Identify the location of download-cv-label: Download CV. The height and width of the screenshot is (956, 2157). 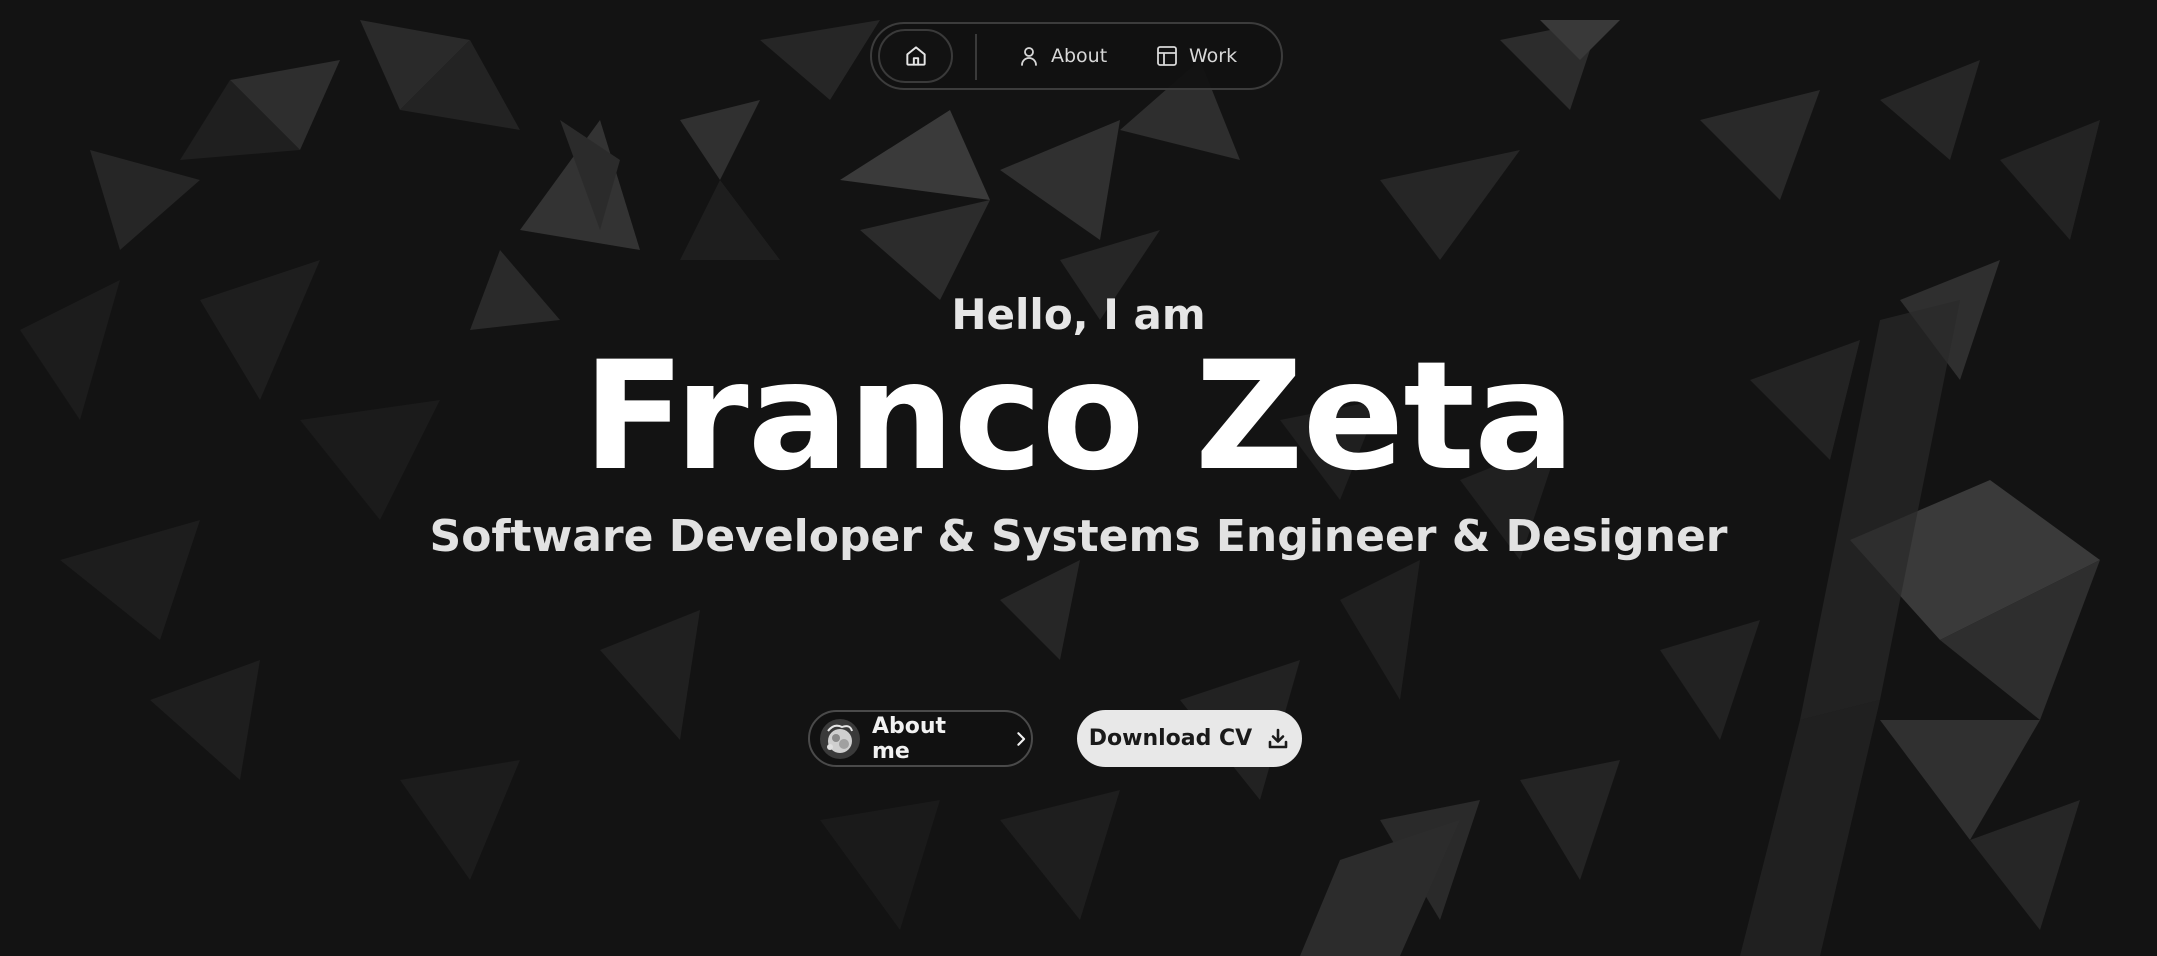
(1170, 738).